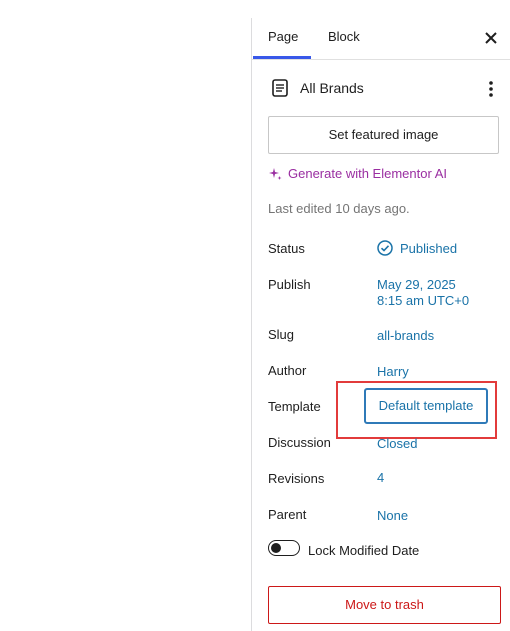 Image resolution: width=510 pixels, height=631 pixels. Describe the element at coordinates (426, 406) in the screenshot. I see `template-button: Default template` at that location.